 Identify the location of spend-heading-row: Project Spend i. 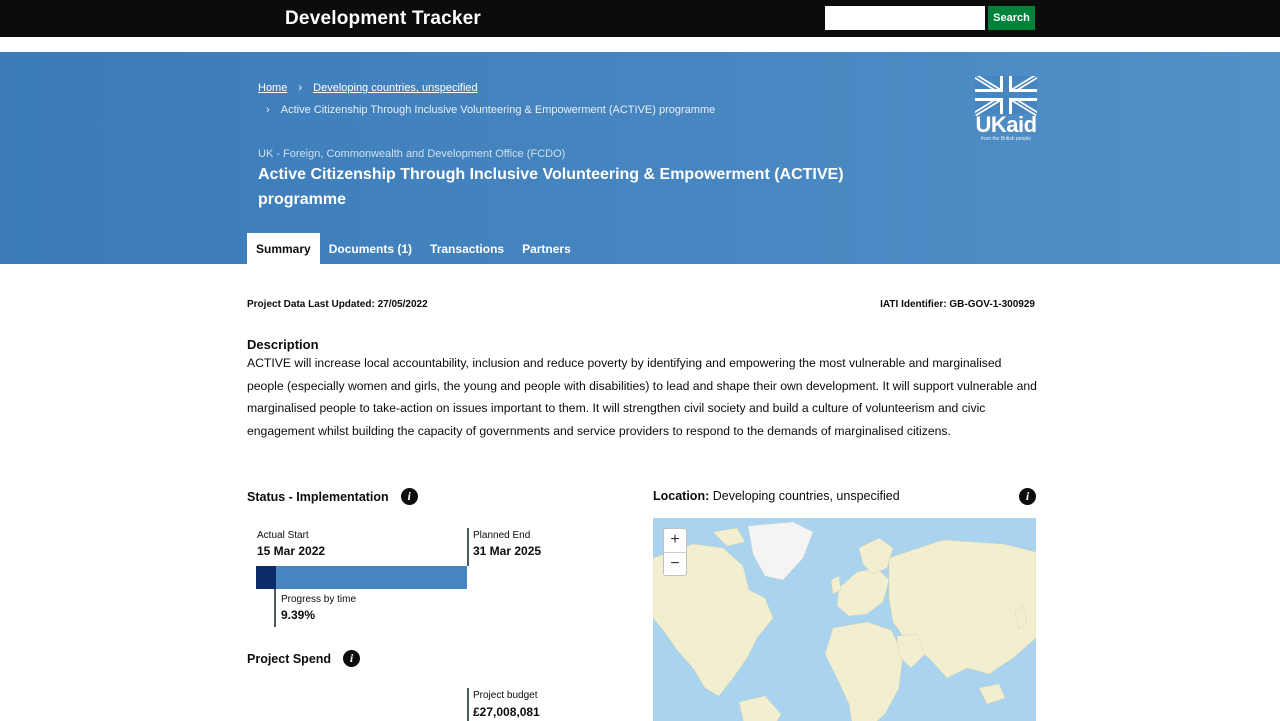
(304, 658).